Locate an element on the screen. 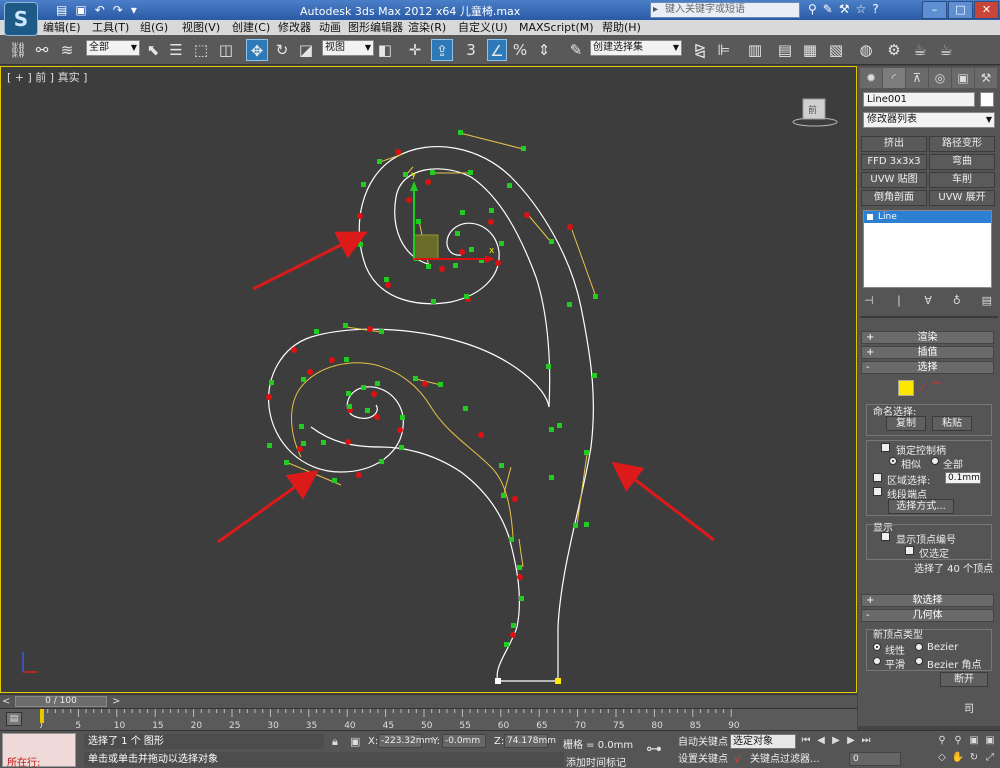 The image size is (1000, 768). spline-upper-scroll is located at coordinates (415, 554).